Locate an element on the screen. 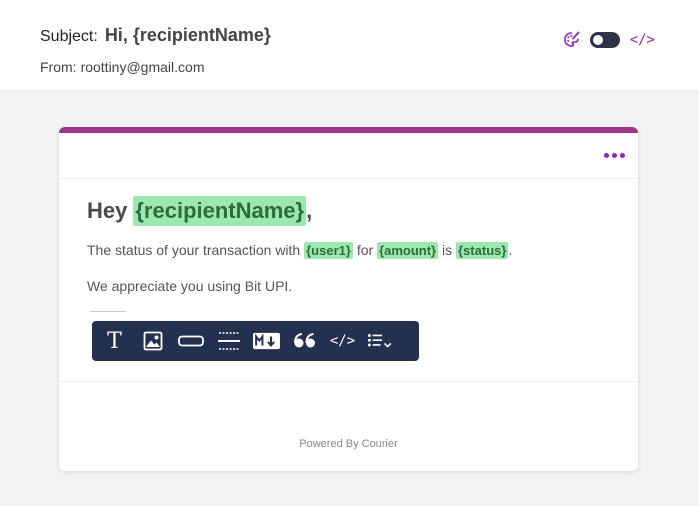  para-text: . is located at coordinates (510, 250).